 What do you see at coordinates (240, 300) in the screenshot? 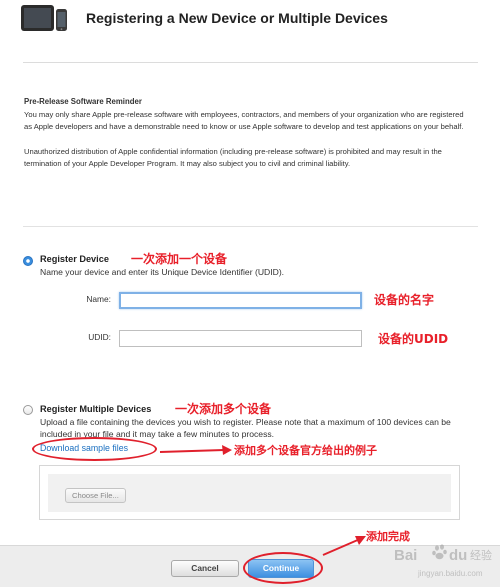
I see `device-name-input` at bounding box center [240, 300].